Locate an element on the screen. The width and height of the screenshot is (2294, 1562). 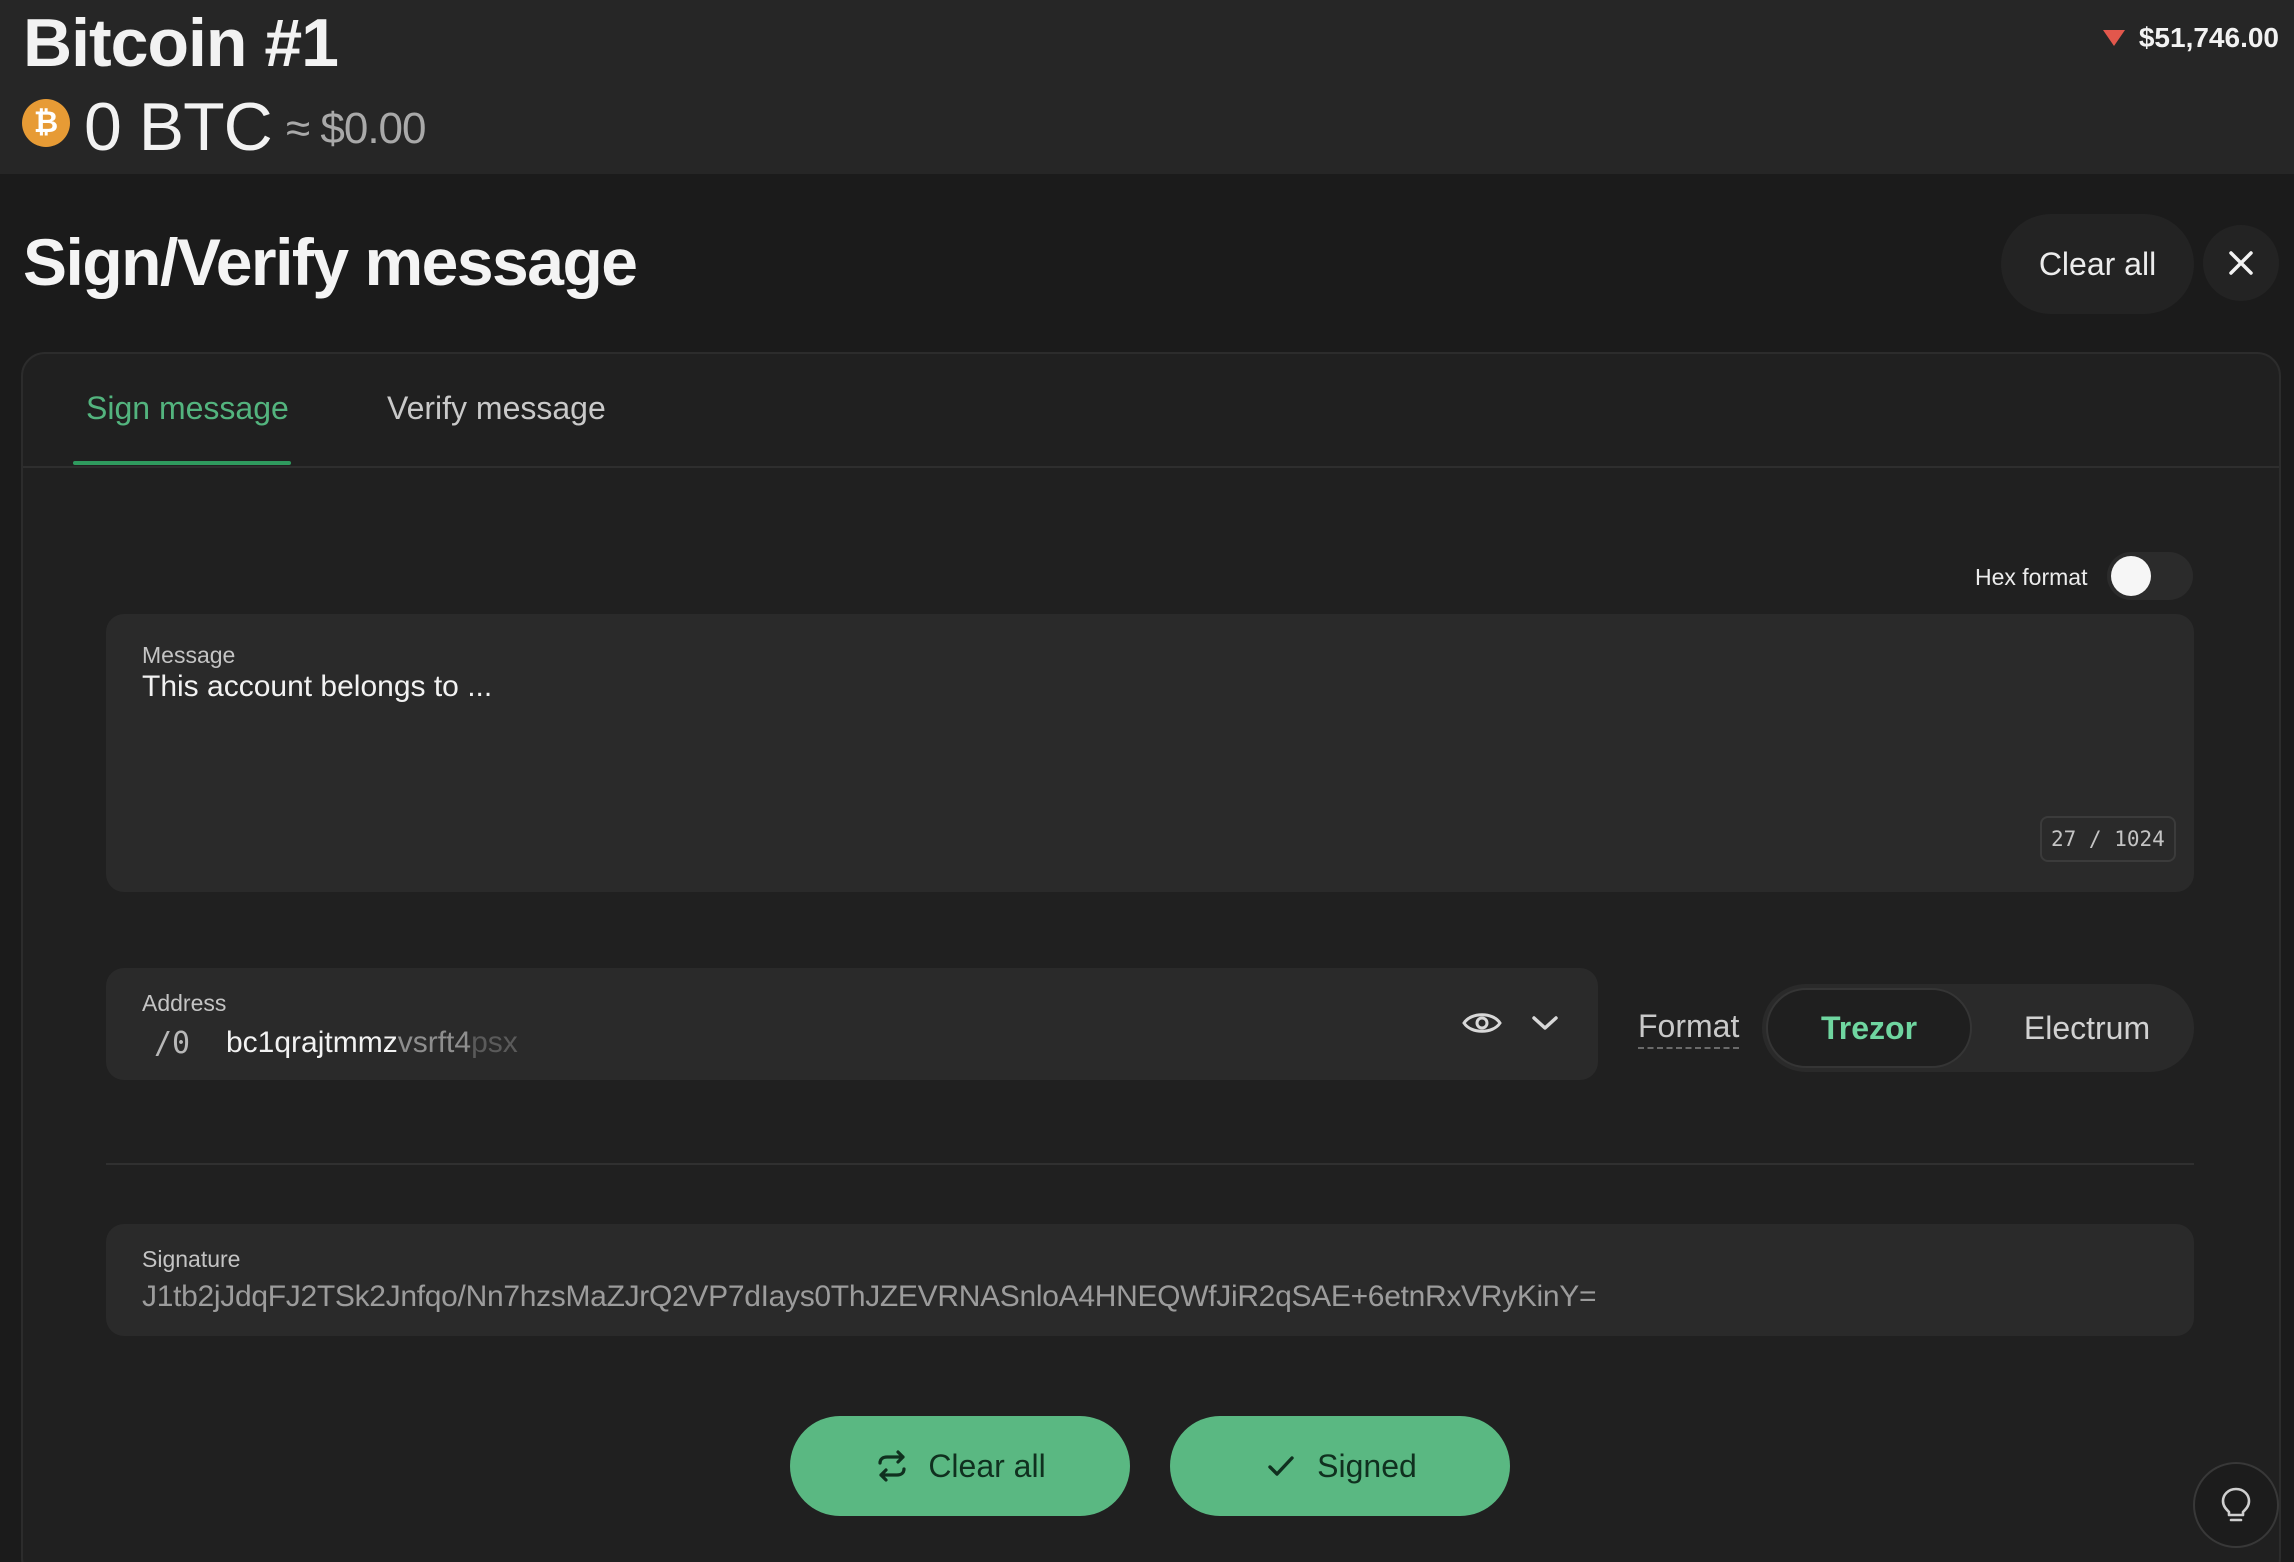
page-title: Sign/Verify message is located at coordinates (330, 262).